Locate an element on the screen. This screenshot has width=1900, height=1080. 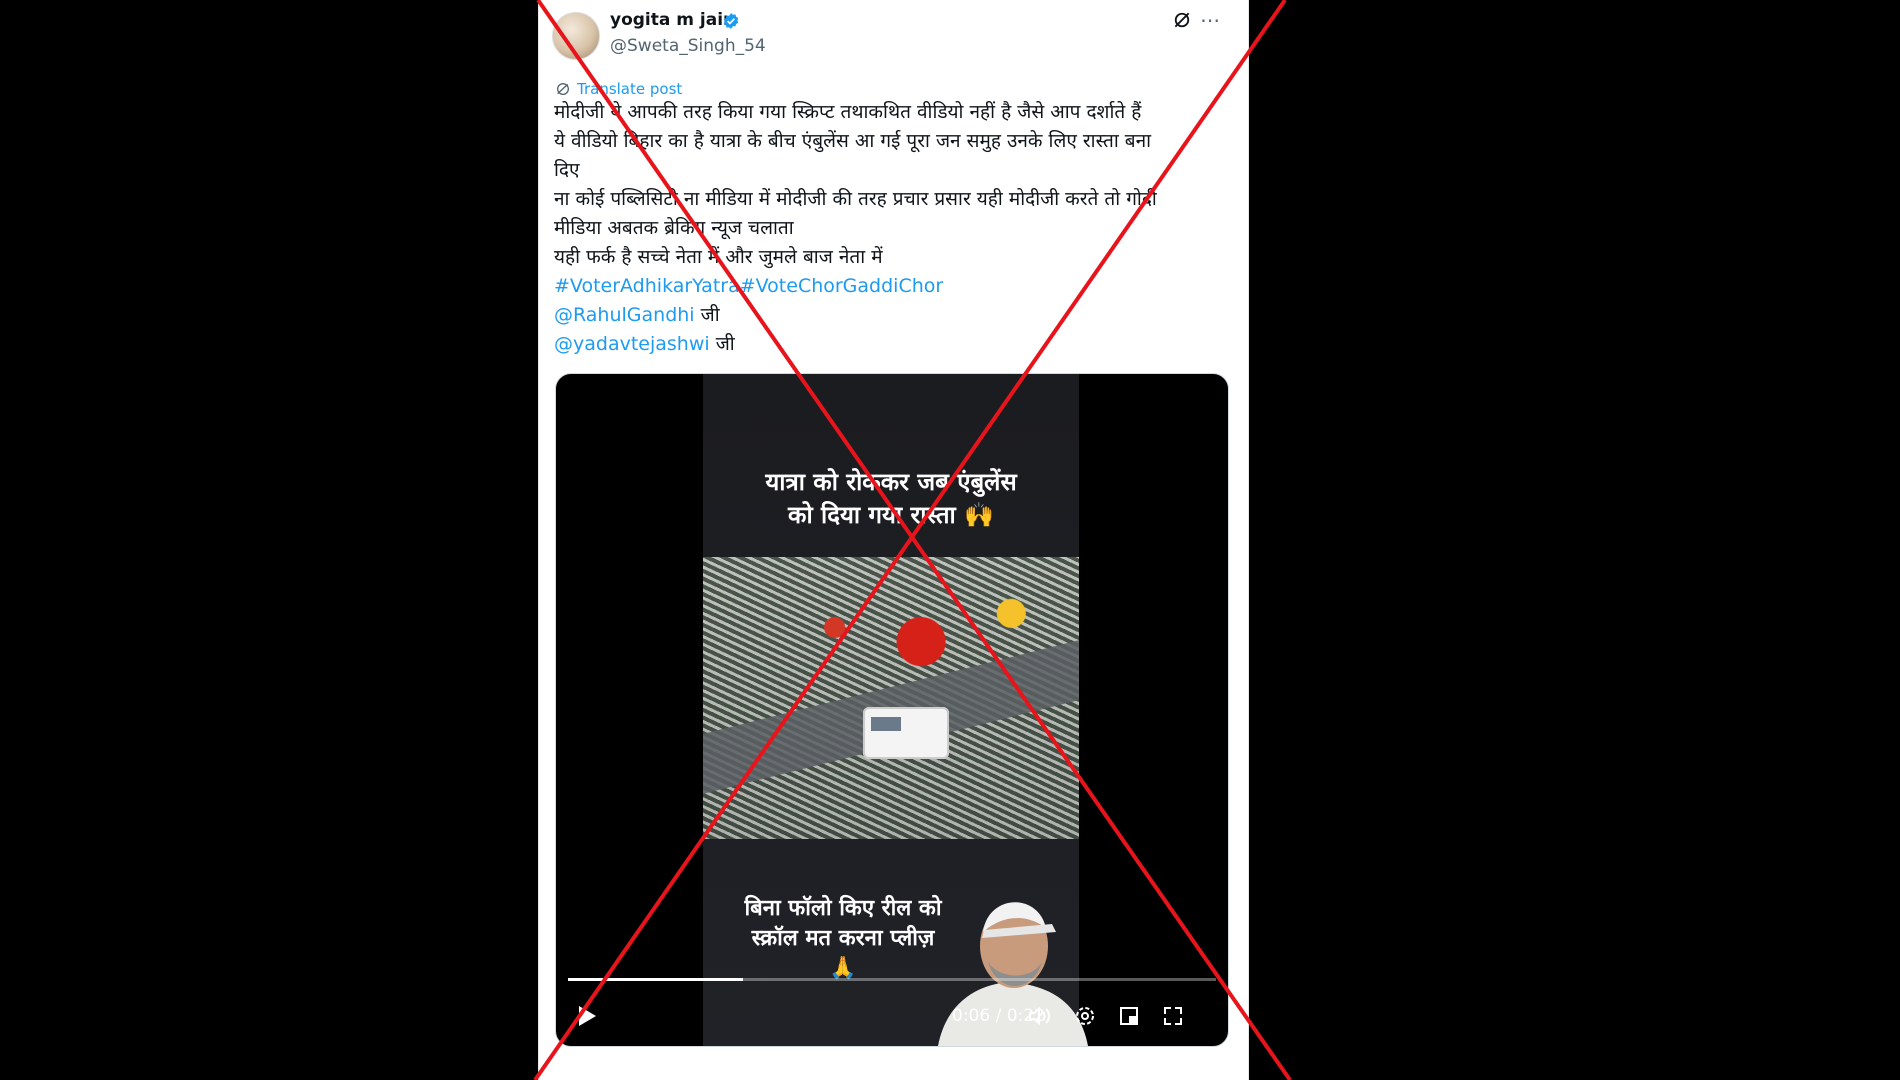
handle: @Sweta_Singh_54 is located at coordinates (688, 46).